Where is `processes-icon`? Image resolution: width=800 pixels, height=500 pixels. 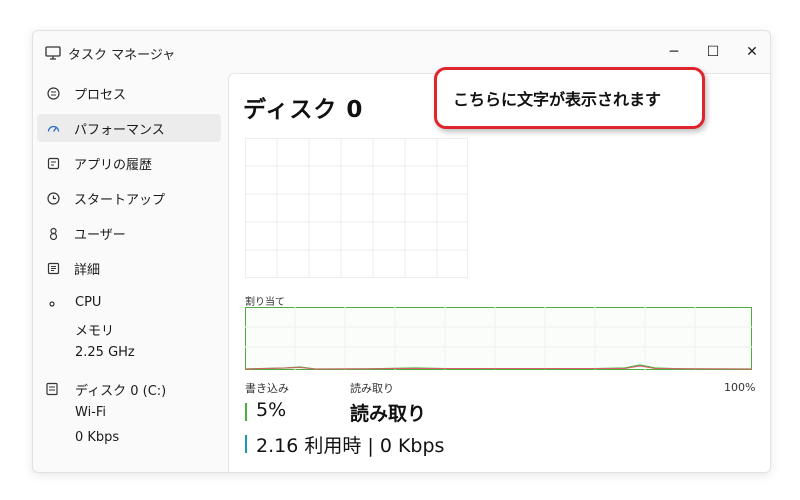
processes-icon is located at coordinates (53, 93).